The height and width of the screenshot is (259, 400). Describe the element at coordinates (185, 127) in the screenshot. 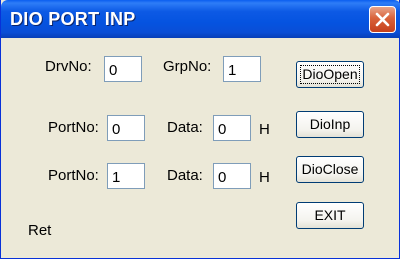

I see `data-label-1: Data:` at that location.